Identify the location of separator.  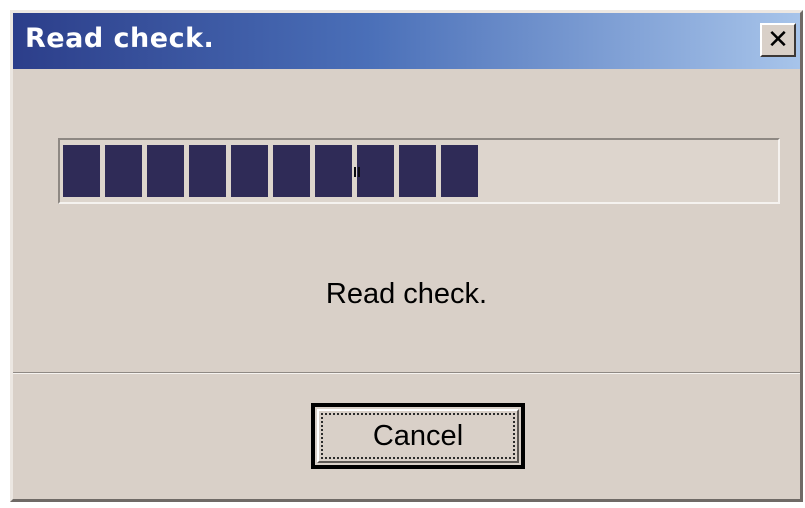
(406, 373).